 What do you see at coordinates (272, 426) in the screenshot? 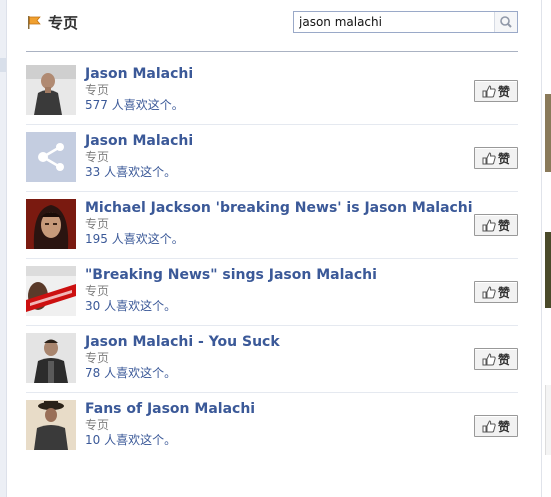
I see `result-row: Fans of Jason Malachi 专页 10 人喜欢这个。 赞` at bounding box center [272, 426].